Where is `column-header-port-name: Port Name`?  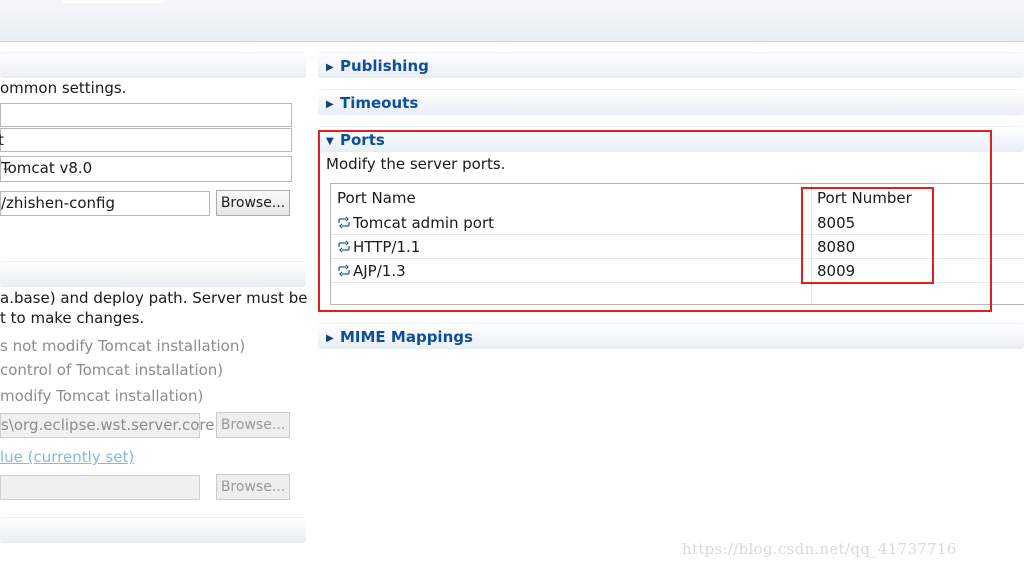 column-header-port-name: Port Name is located at coordinates (376, 198).